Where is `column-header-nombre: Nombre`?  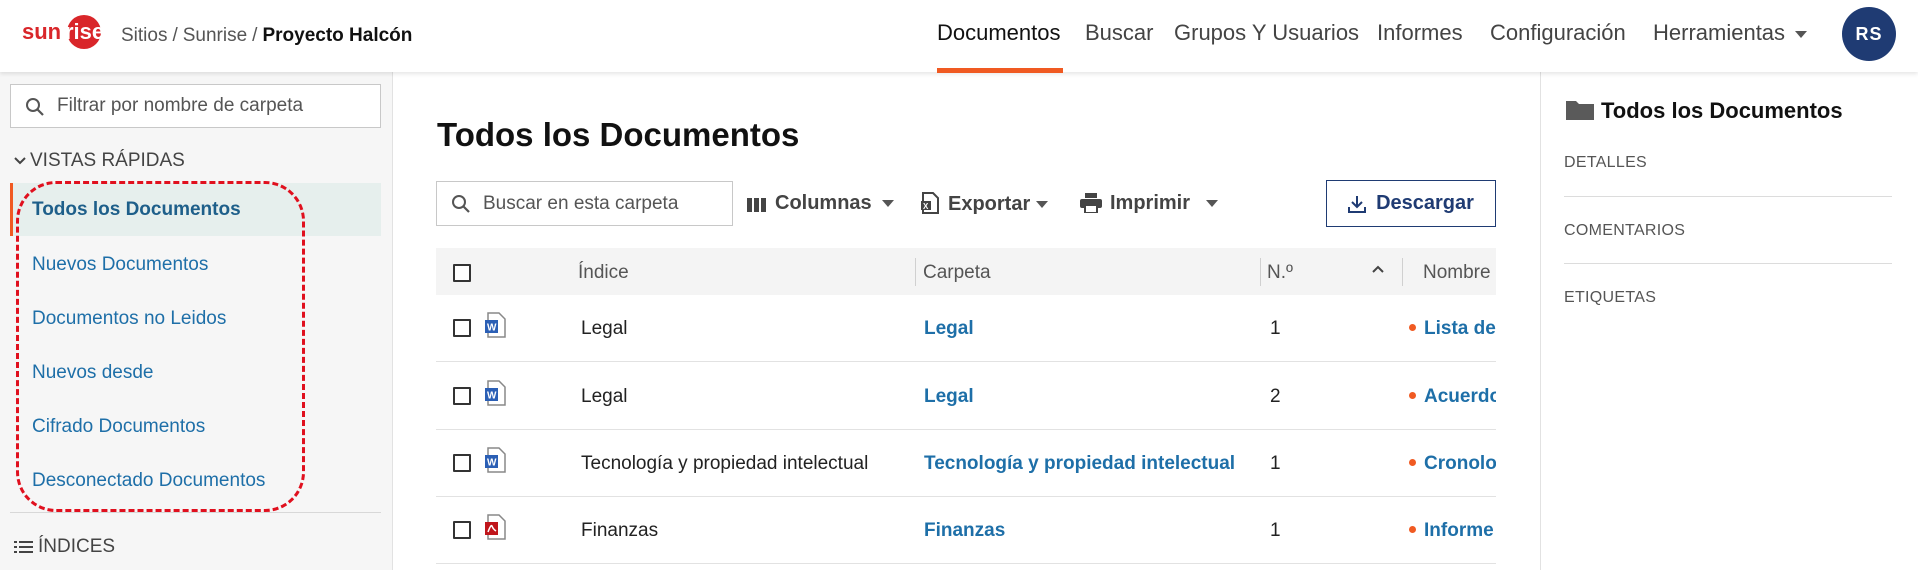
column-header-nombre: Nombre is located at coordinates (1457, 273).